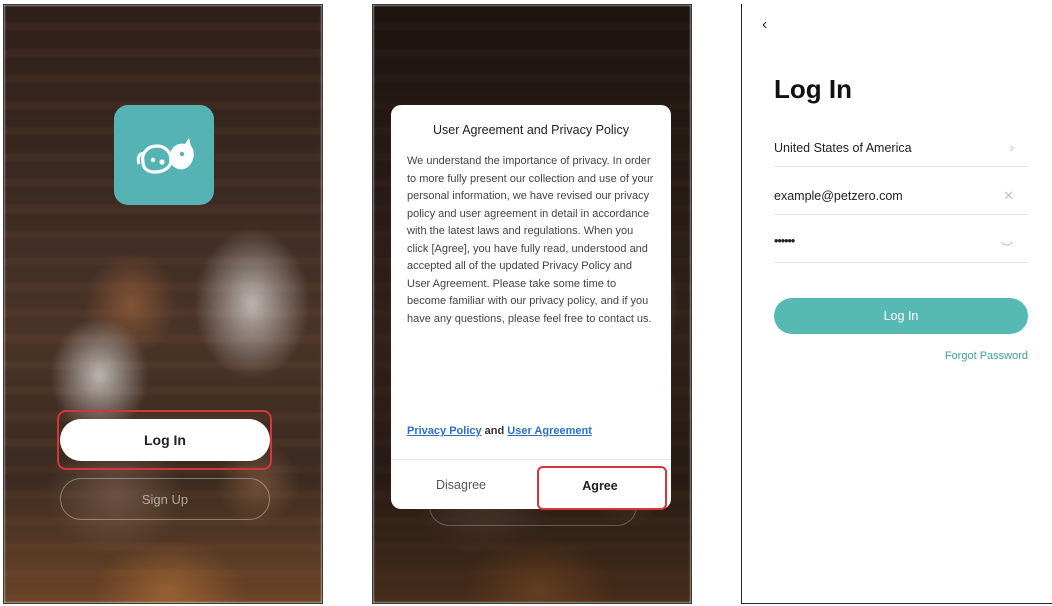  Describe the element at coordinates (901, 243) in the screenshot. I see `password-field: ••••••` at that location.